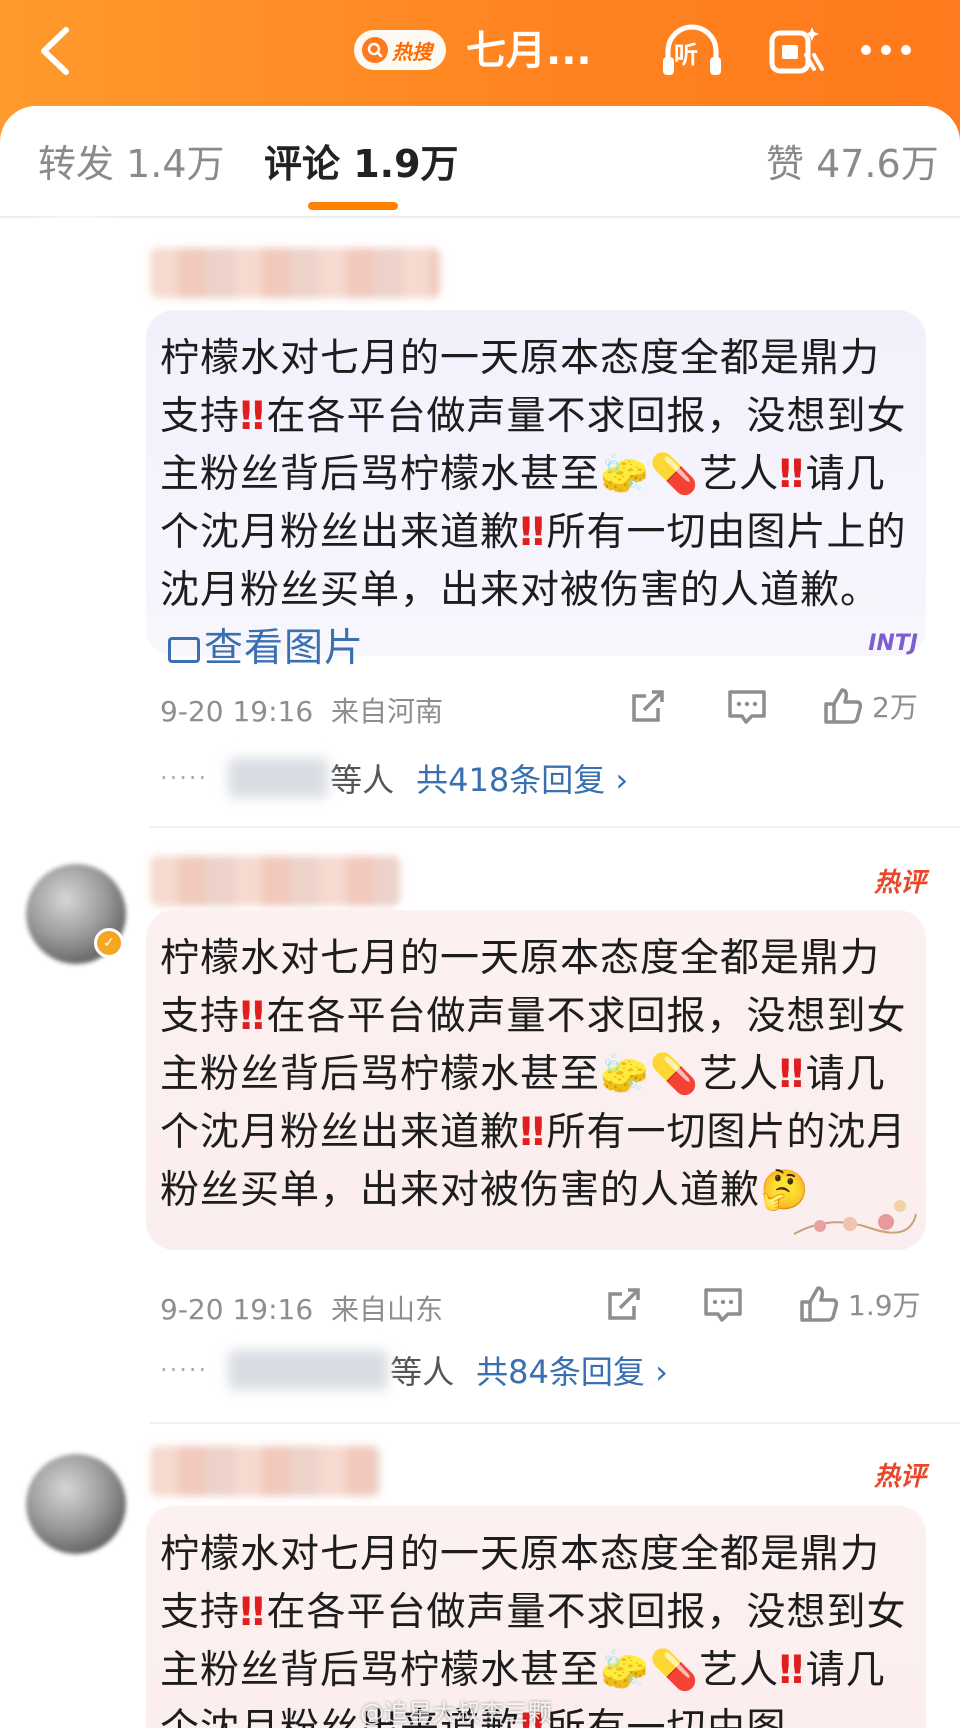 The height and width of the screenshot is (1728, 960). I want to click on bubble-decoration: INTJ, so click(893, 643).